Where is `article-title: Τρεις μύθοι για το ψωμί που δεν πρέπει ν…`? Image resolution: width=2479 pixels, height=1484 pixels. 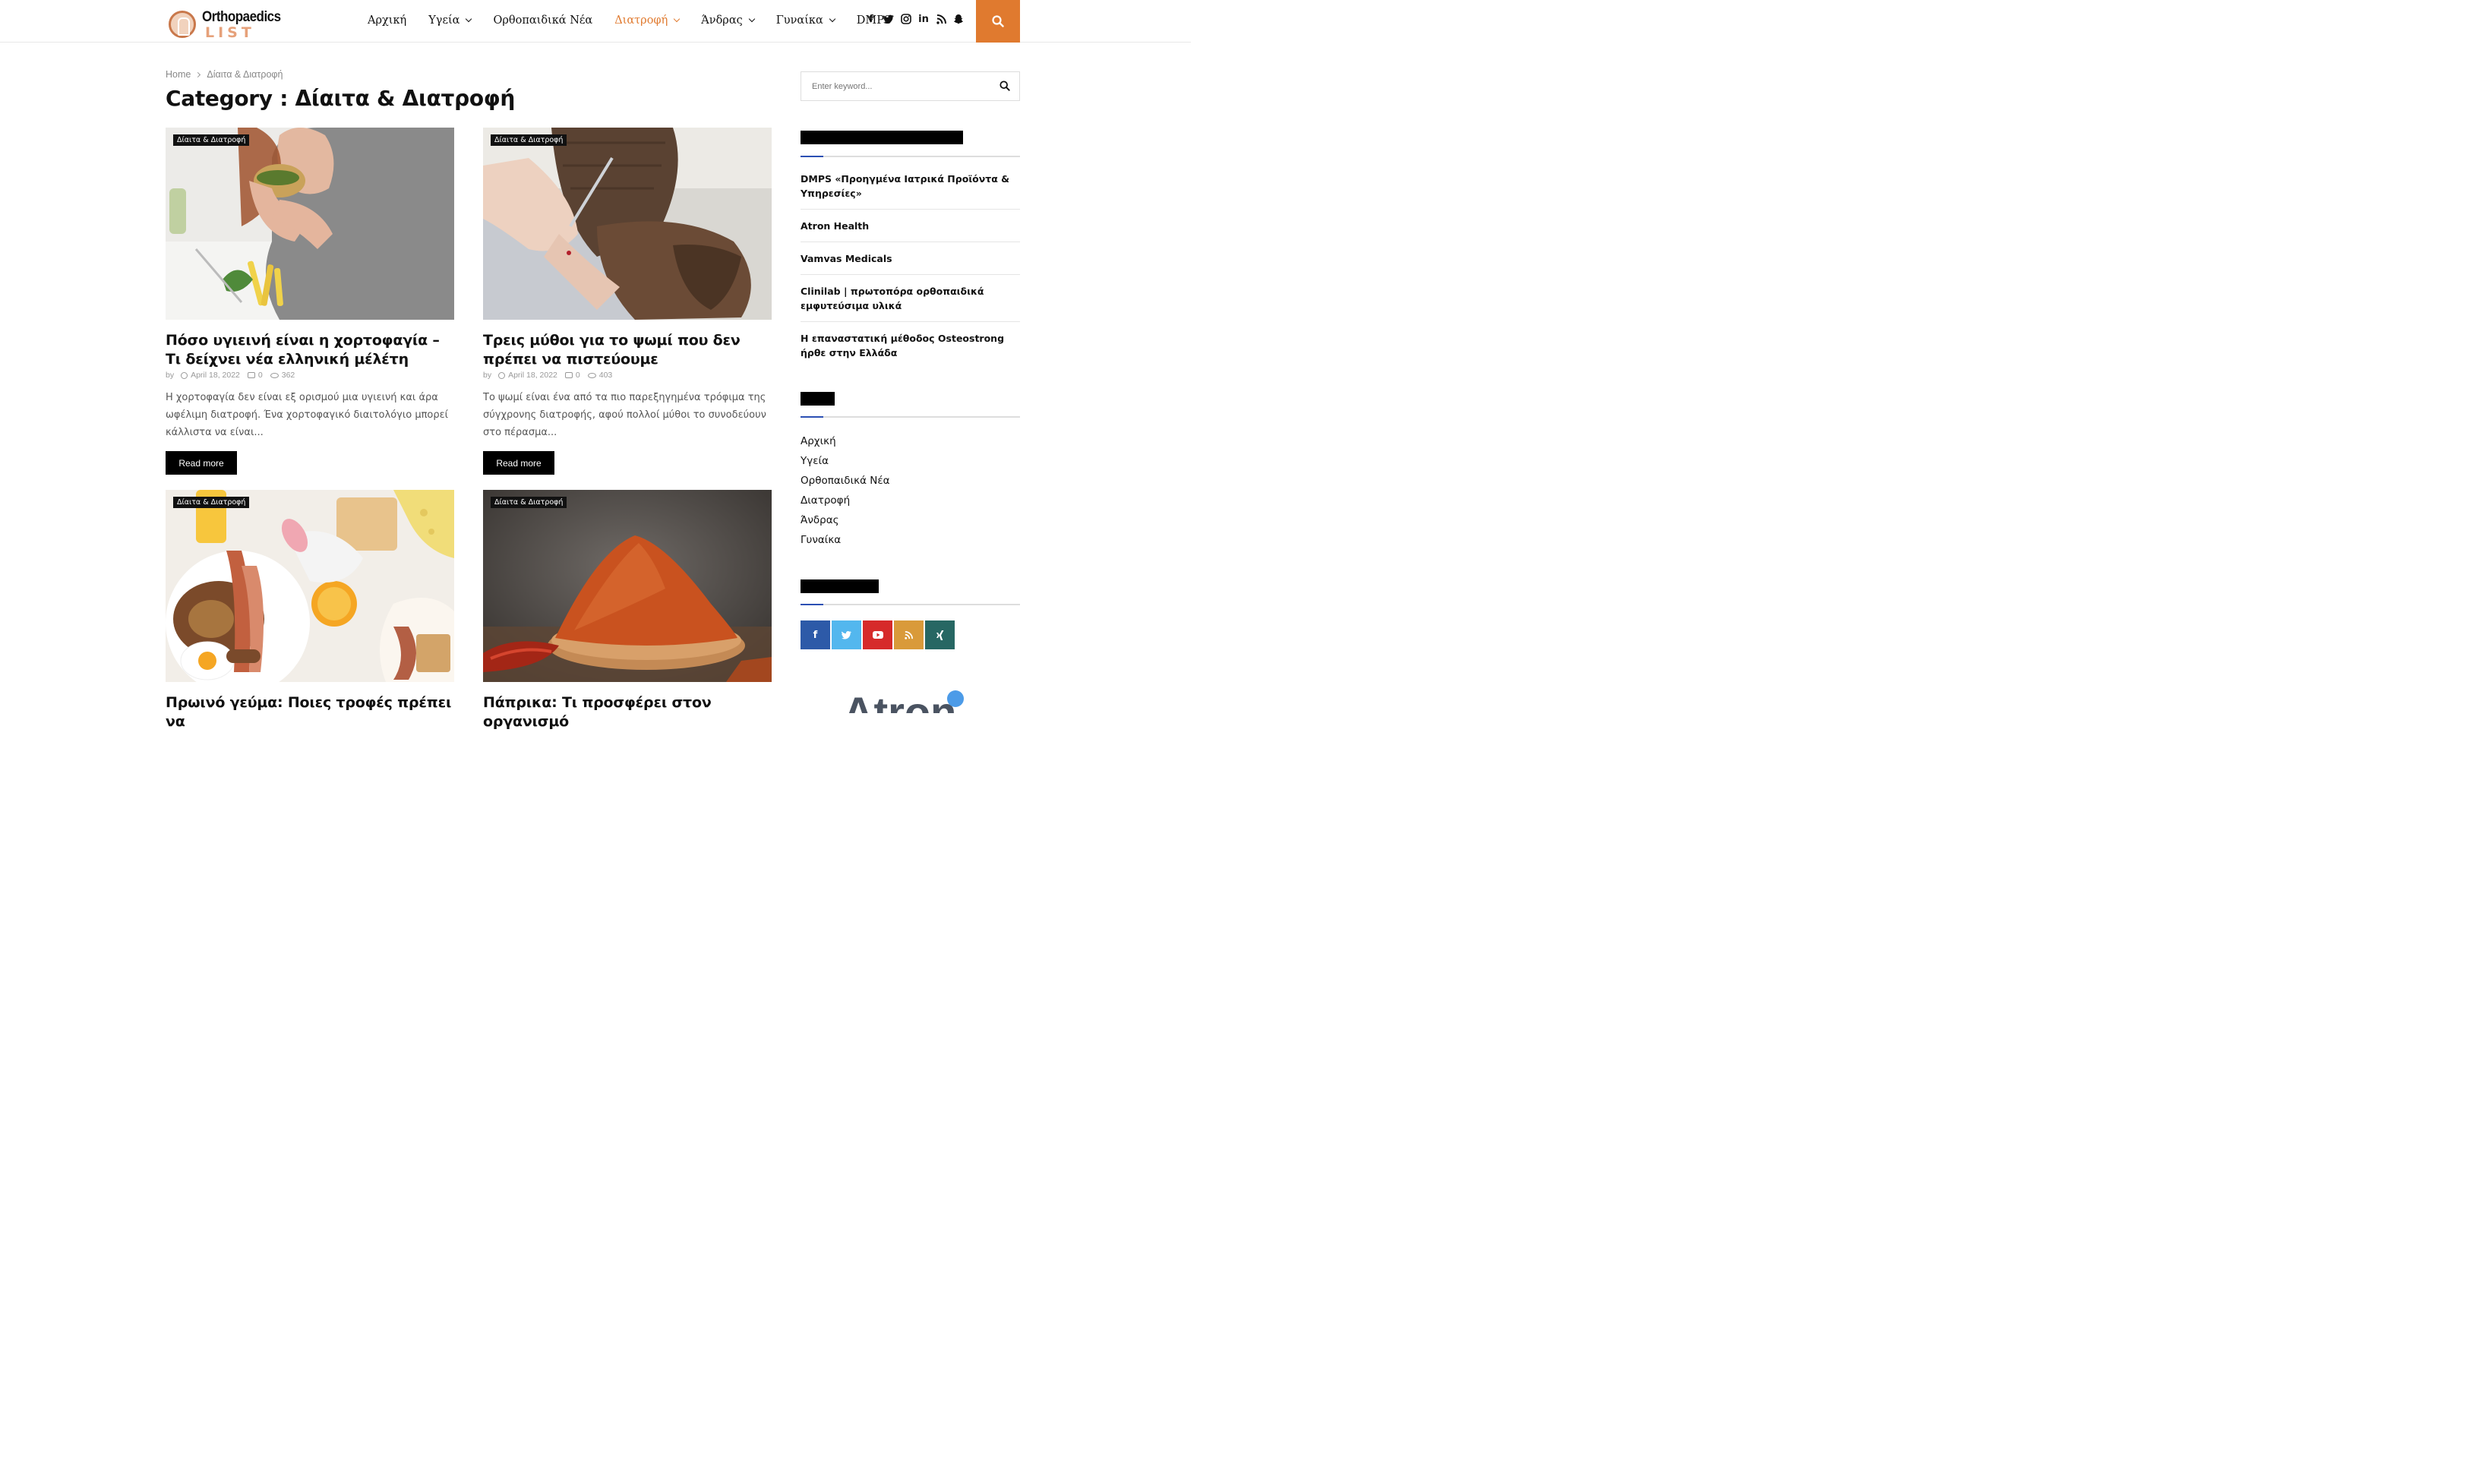 article-title: Τρεις μύθοι για το ψωμί που δεν πρέπει ν… is located at coordinates (629, 350).